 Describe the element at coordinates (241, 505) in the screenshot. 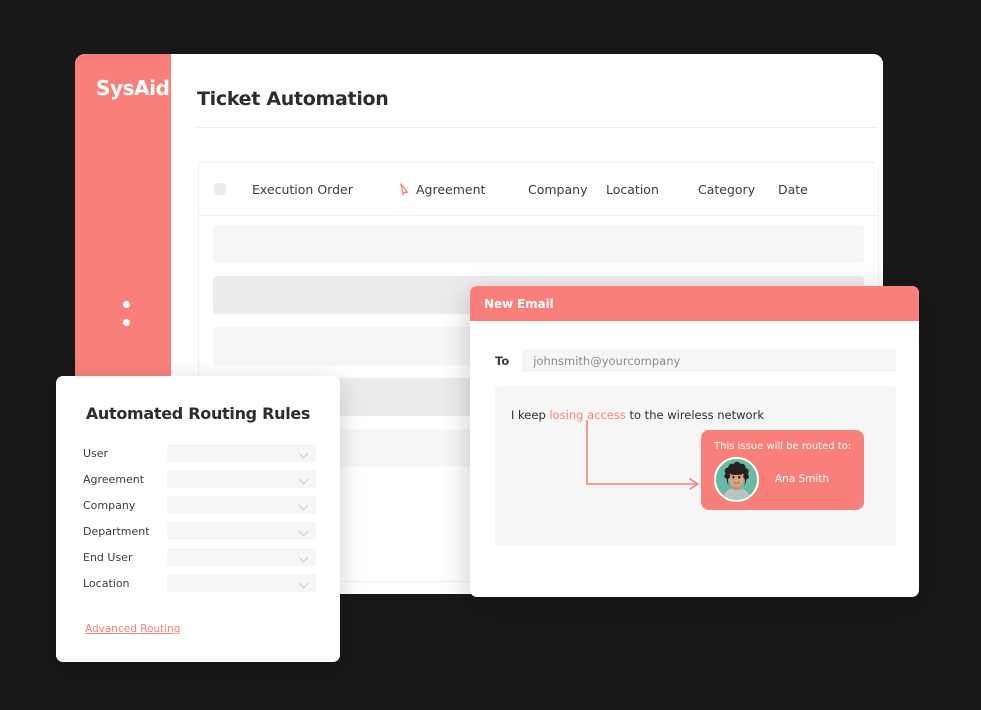

I see `routing-select-company` at that location.